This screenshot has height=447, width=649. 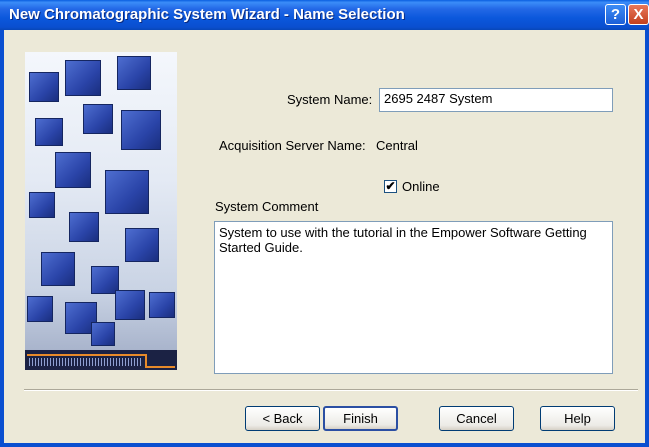 I want to click on help-button: Help, so click(x=577, y=418).